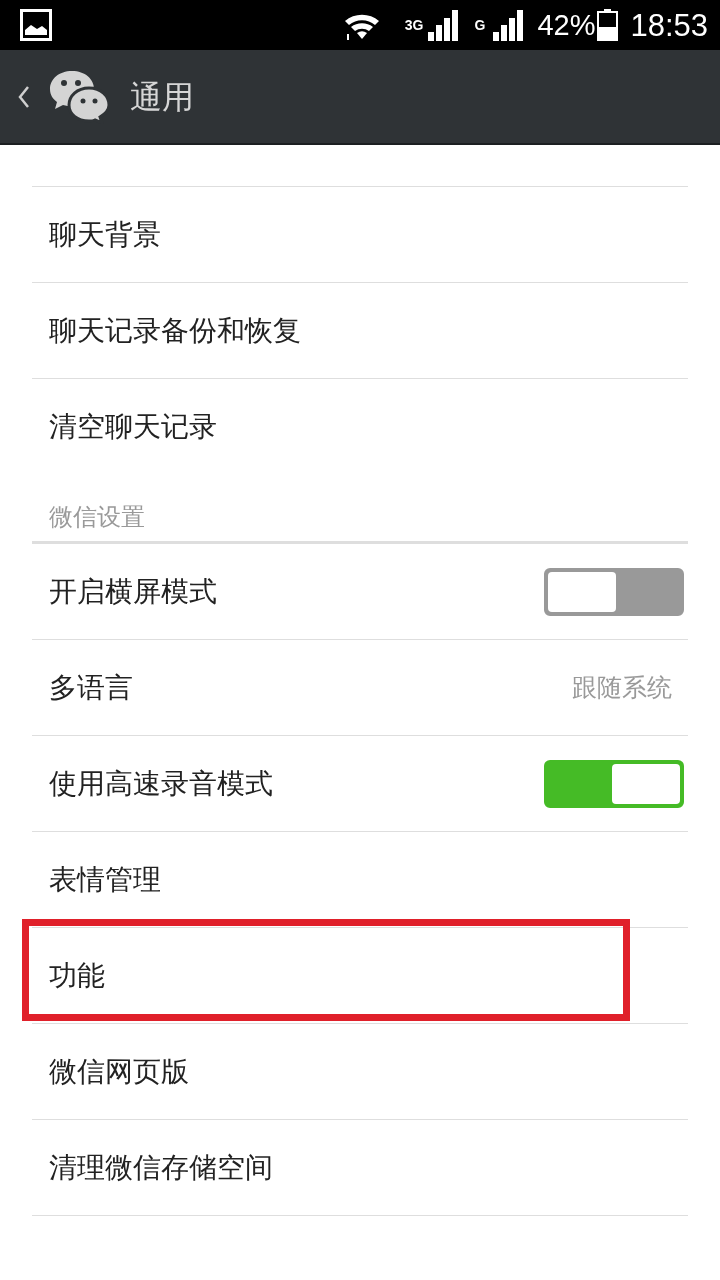  Describe the element at coordinates (360, 688) in the screenshot. I see `settings-row: 多语言 跟随系统` at that location.